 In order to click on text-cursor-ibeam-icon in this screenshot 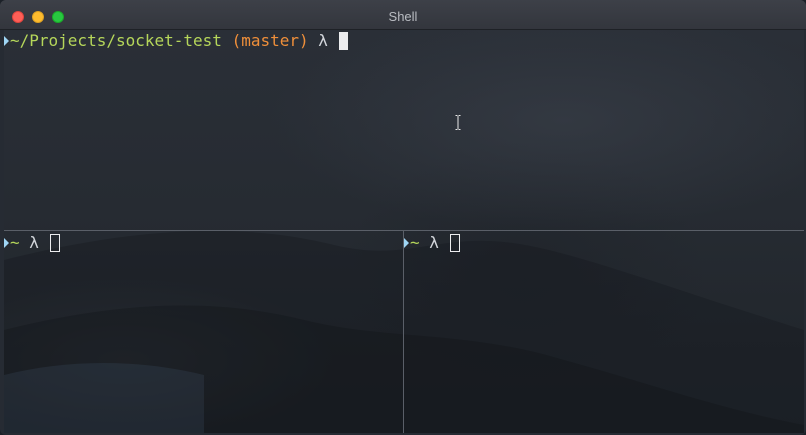, I will do `click(458, 122)`.